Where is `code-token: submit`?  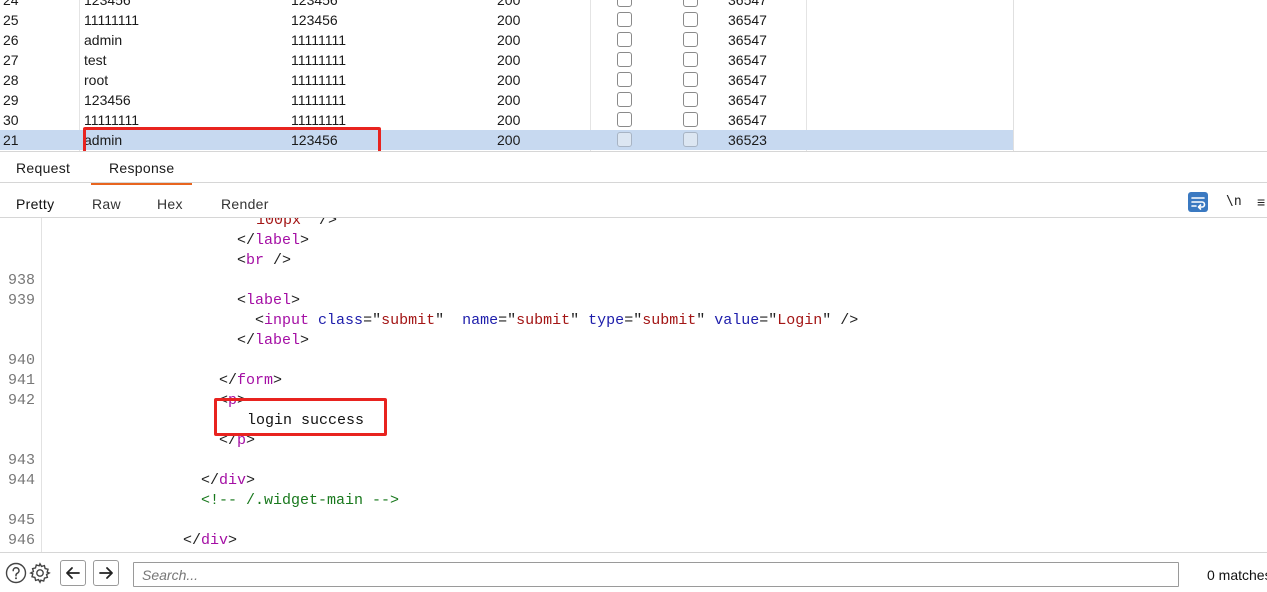
code-token: submit is located at coordinates (669, 320).